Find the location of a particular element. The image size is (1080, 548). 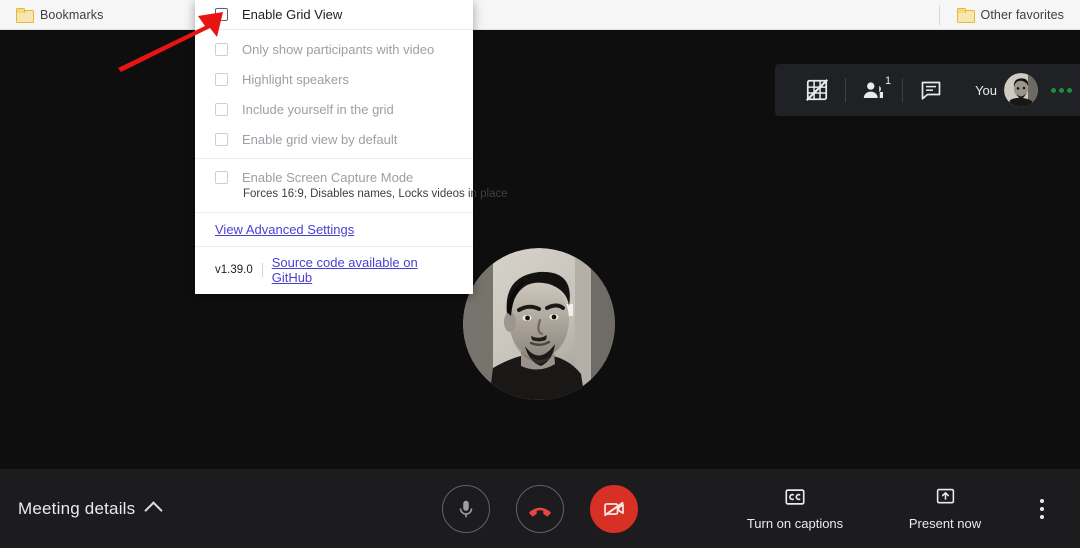

option-highlight-speakers: Highlight speakers is located at coordinates (334, 79).